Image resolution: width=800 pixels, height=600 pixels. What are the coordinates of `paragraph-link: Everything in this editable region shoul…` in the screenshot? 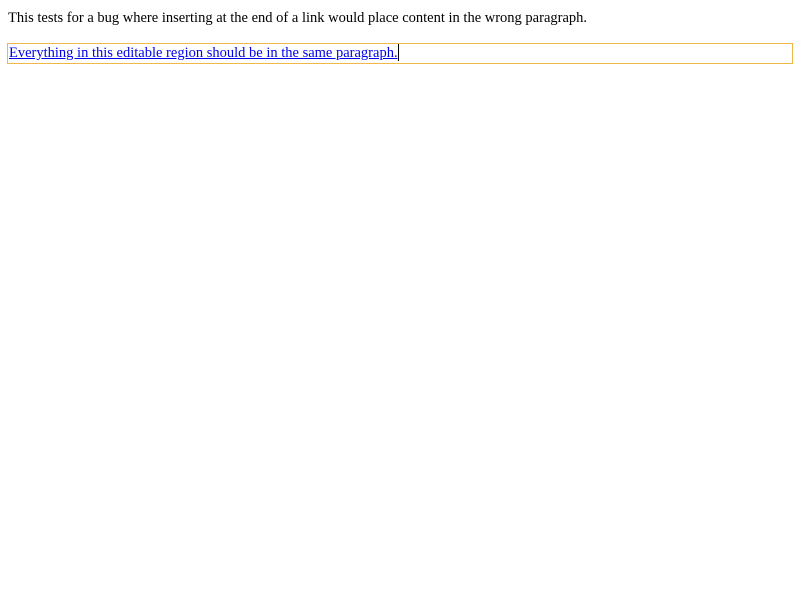 It's located at (203, 53).